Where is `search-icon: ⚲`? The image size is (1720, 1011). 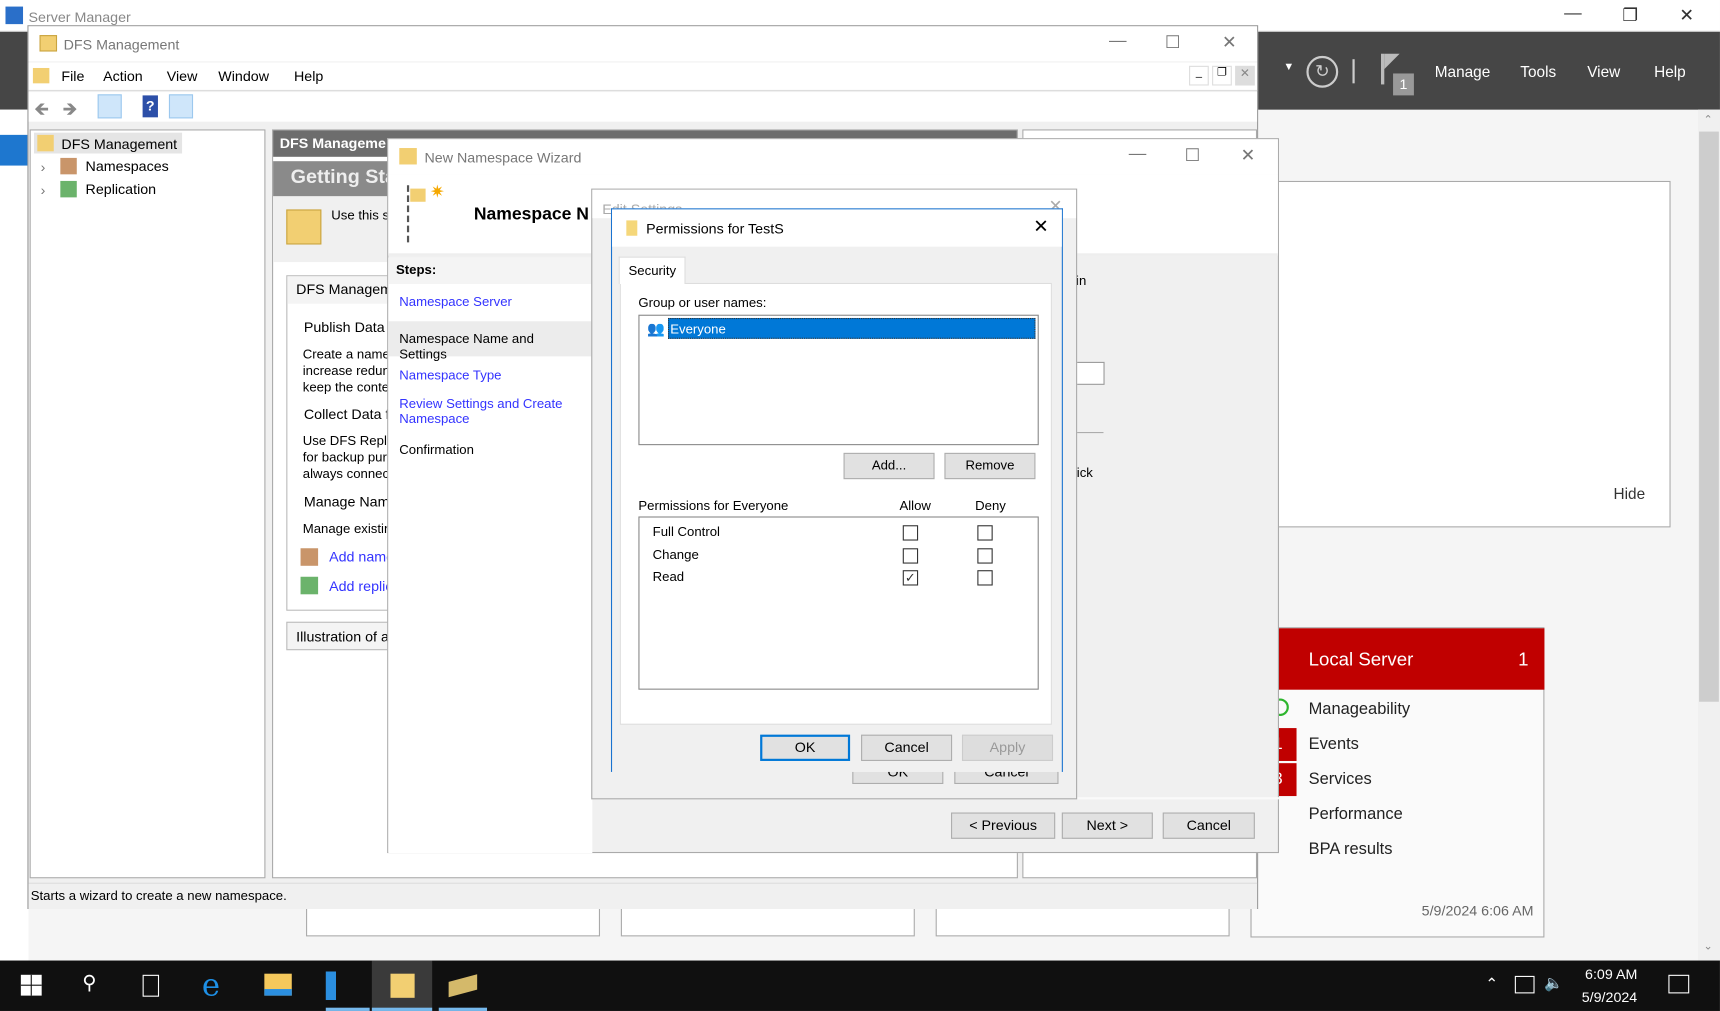 search-icon: ⚲ is located at coordinates (89, 982).